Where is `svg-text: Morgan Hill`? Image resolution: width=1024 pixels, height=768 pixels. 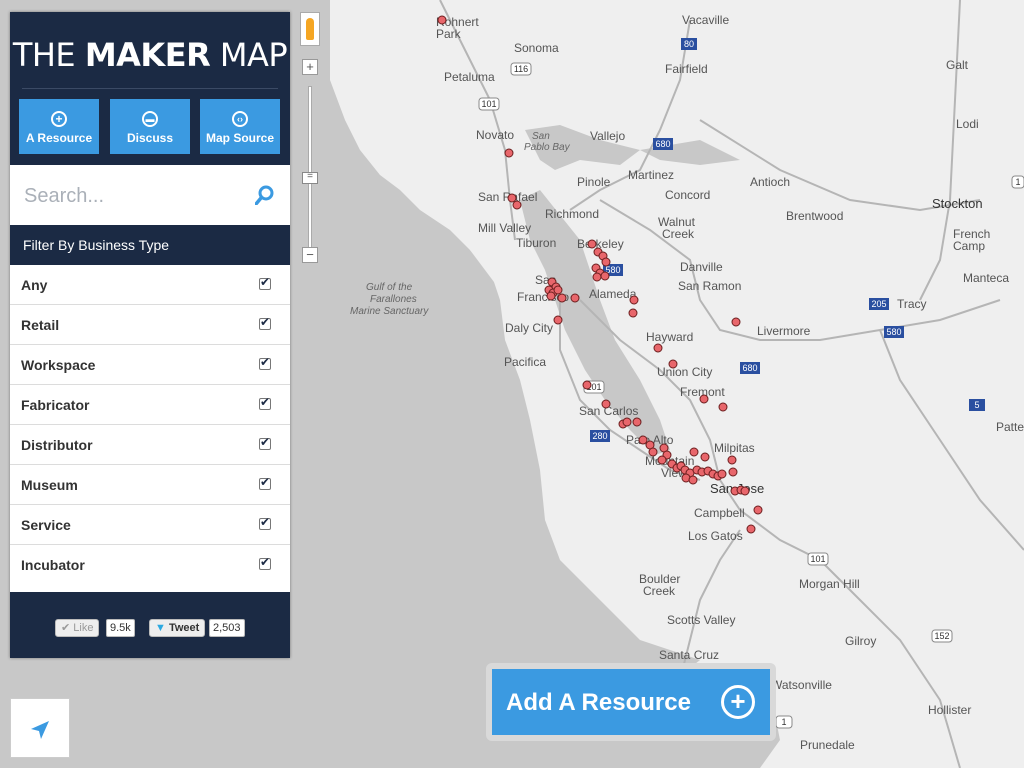
svg-text: Morgan Hill is located at coordinates (829, 584).